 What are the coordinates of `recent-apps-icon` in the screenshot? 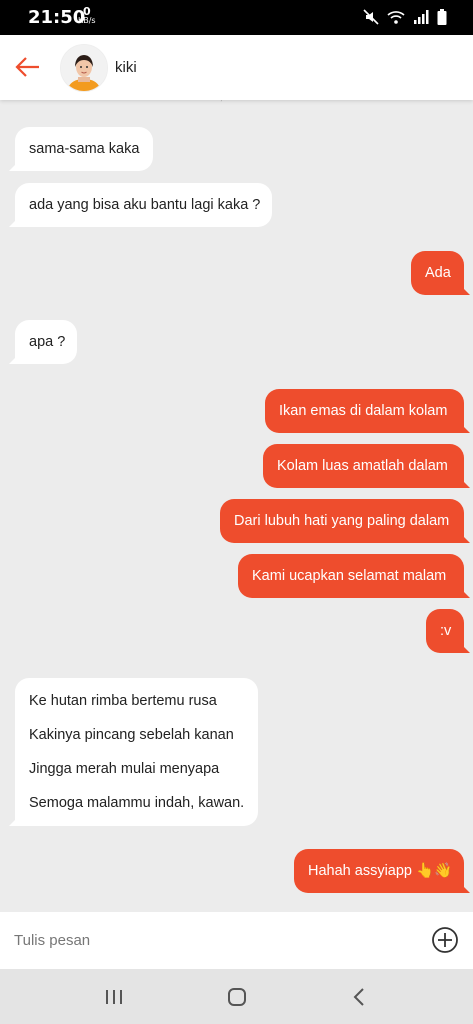 It's located at (114, 997).